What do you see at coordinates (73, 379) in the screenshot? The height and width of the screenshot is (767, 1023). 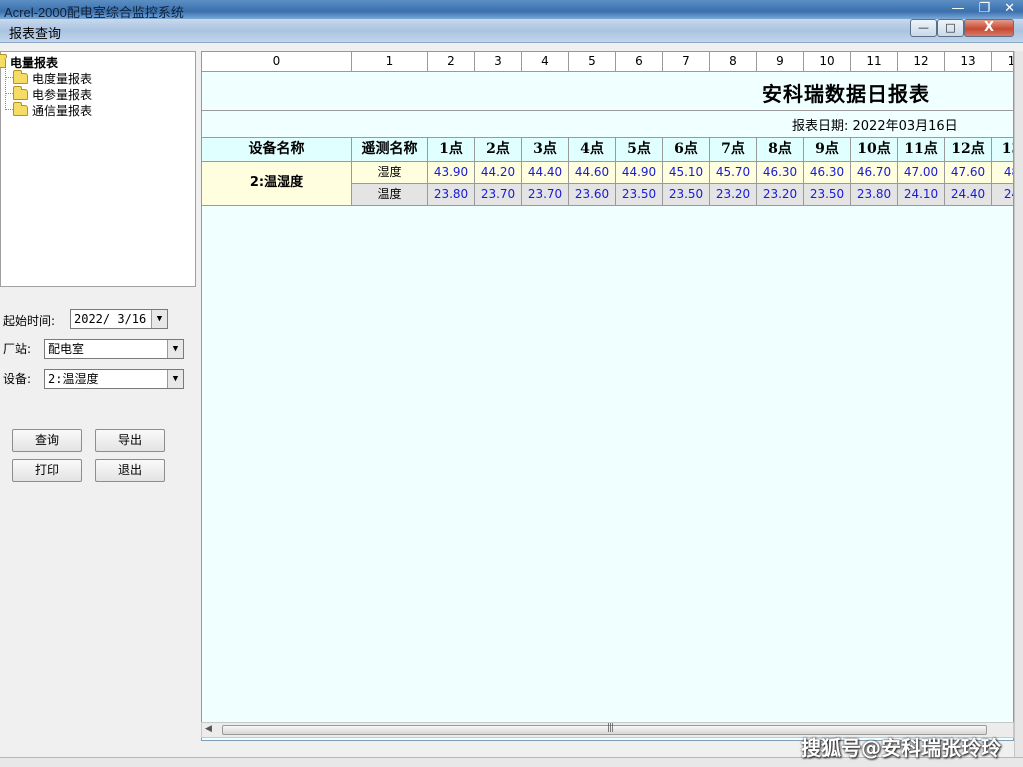 I see `device-value: 2:温湿度` at bounding box center [73, 379].